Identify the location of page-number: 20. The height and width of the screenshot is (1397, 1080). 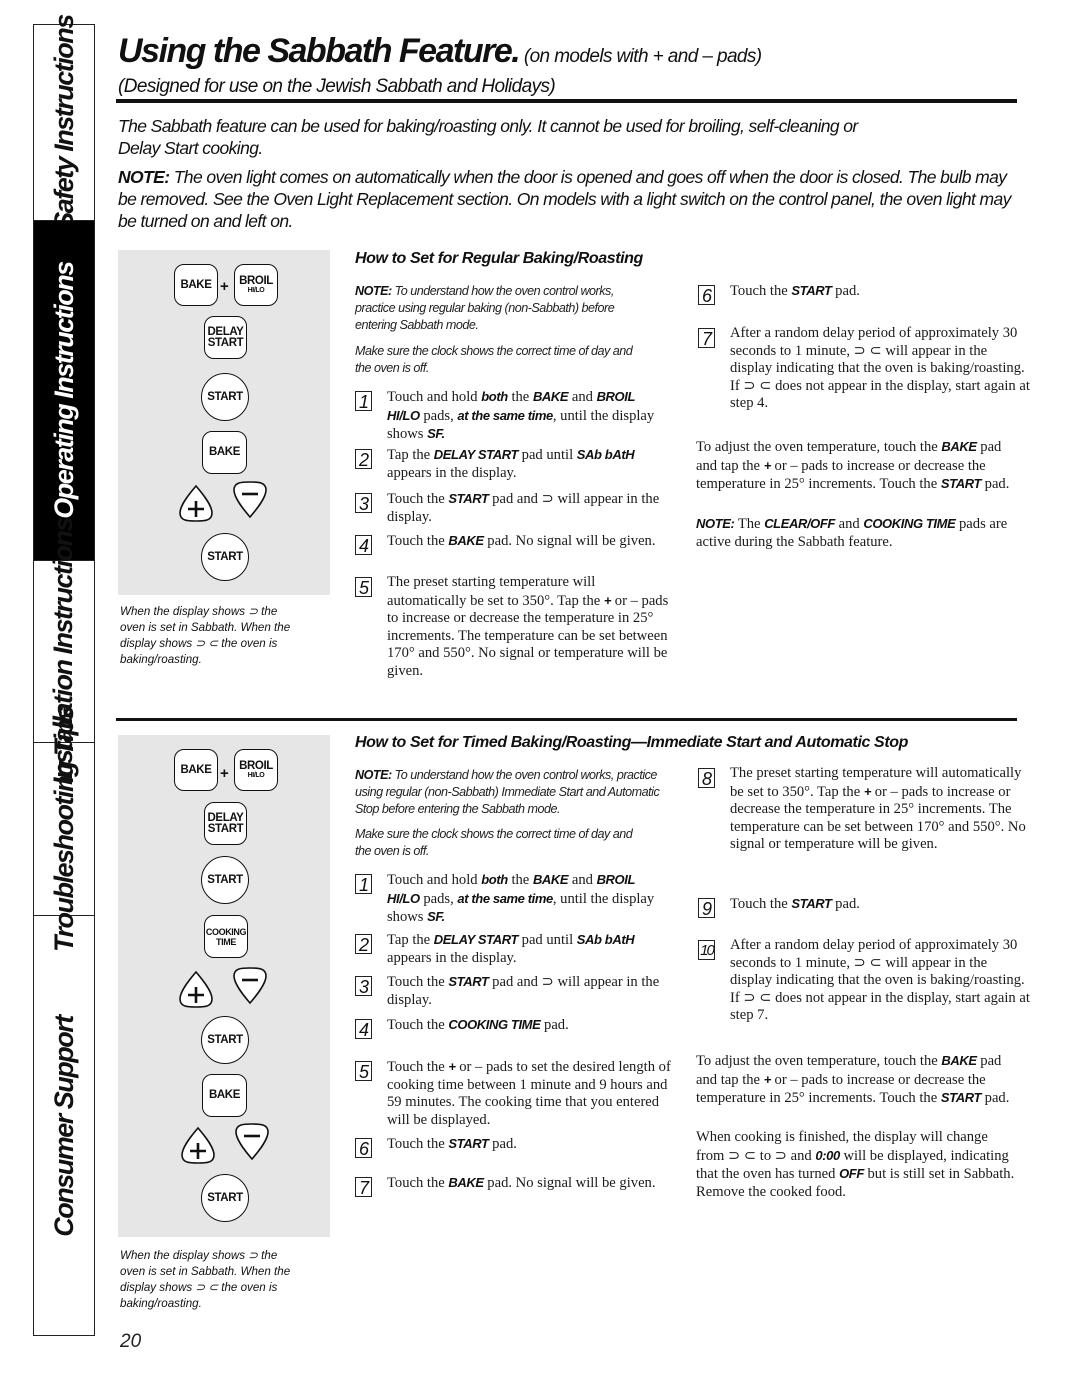
(131, 1341).